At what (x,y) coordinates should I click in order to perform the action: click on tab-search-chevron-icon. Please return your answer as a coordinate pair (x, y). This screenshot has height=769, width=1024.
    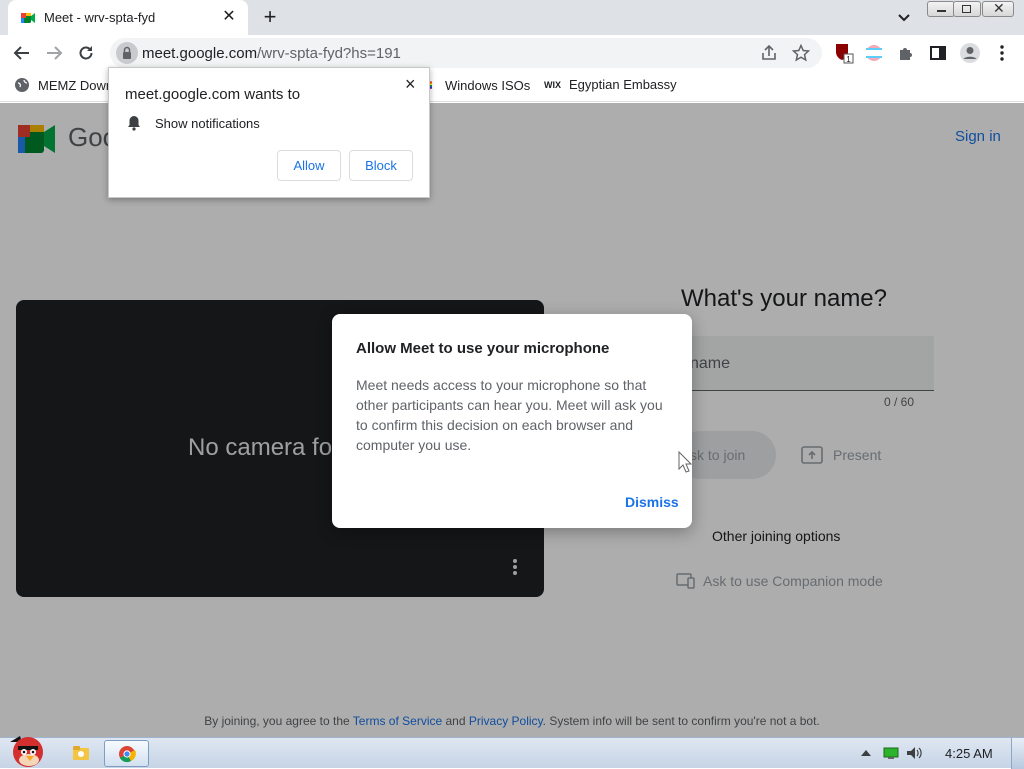
    Looking at the image, I should click on (904, 18).